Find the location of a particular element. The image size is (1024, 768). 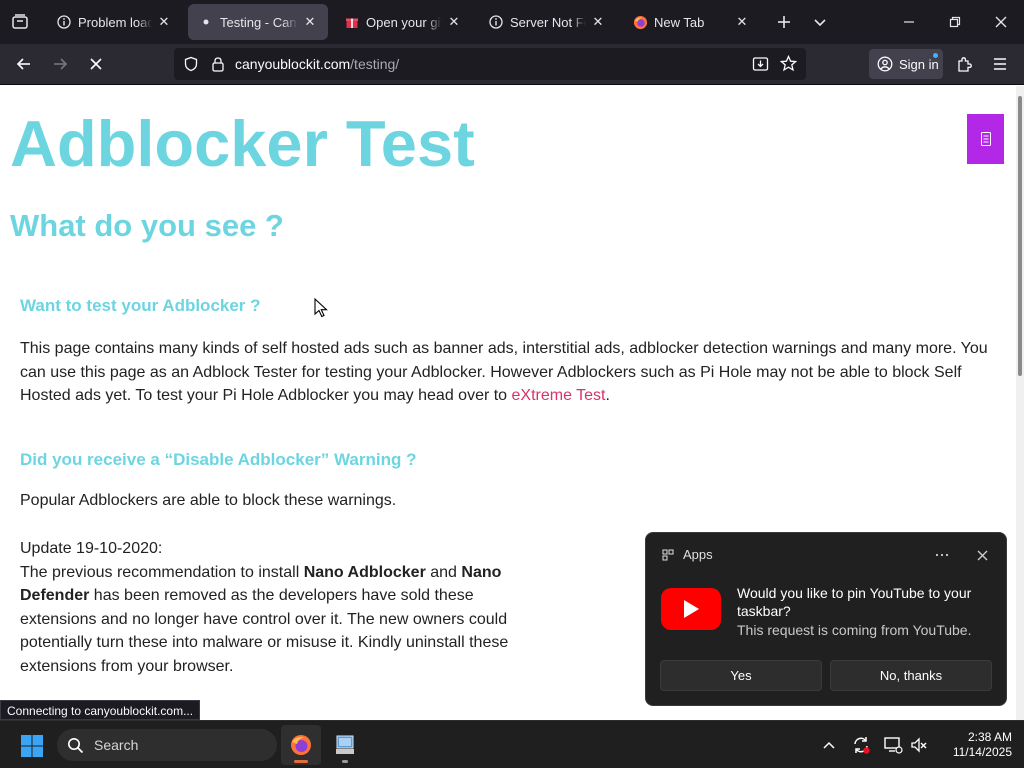

forward-button is located at coordinates (60, 64).